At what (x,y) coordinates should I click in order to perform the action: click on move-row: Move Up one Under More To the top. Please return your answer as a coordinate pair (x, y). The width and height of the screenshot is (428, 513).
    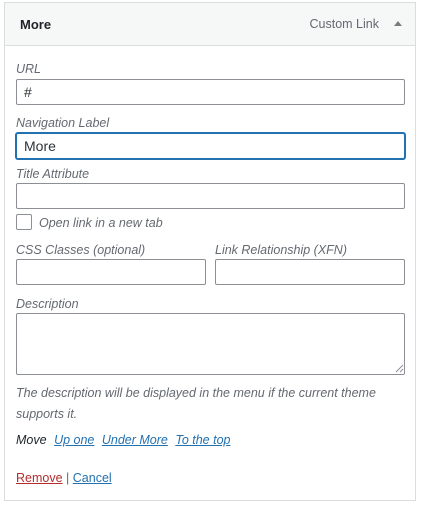
    Looking at the image, I should click on (123, 440).